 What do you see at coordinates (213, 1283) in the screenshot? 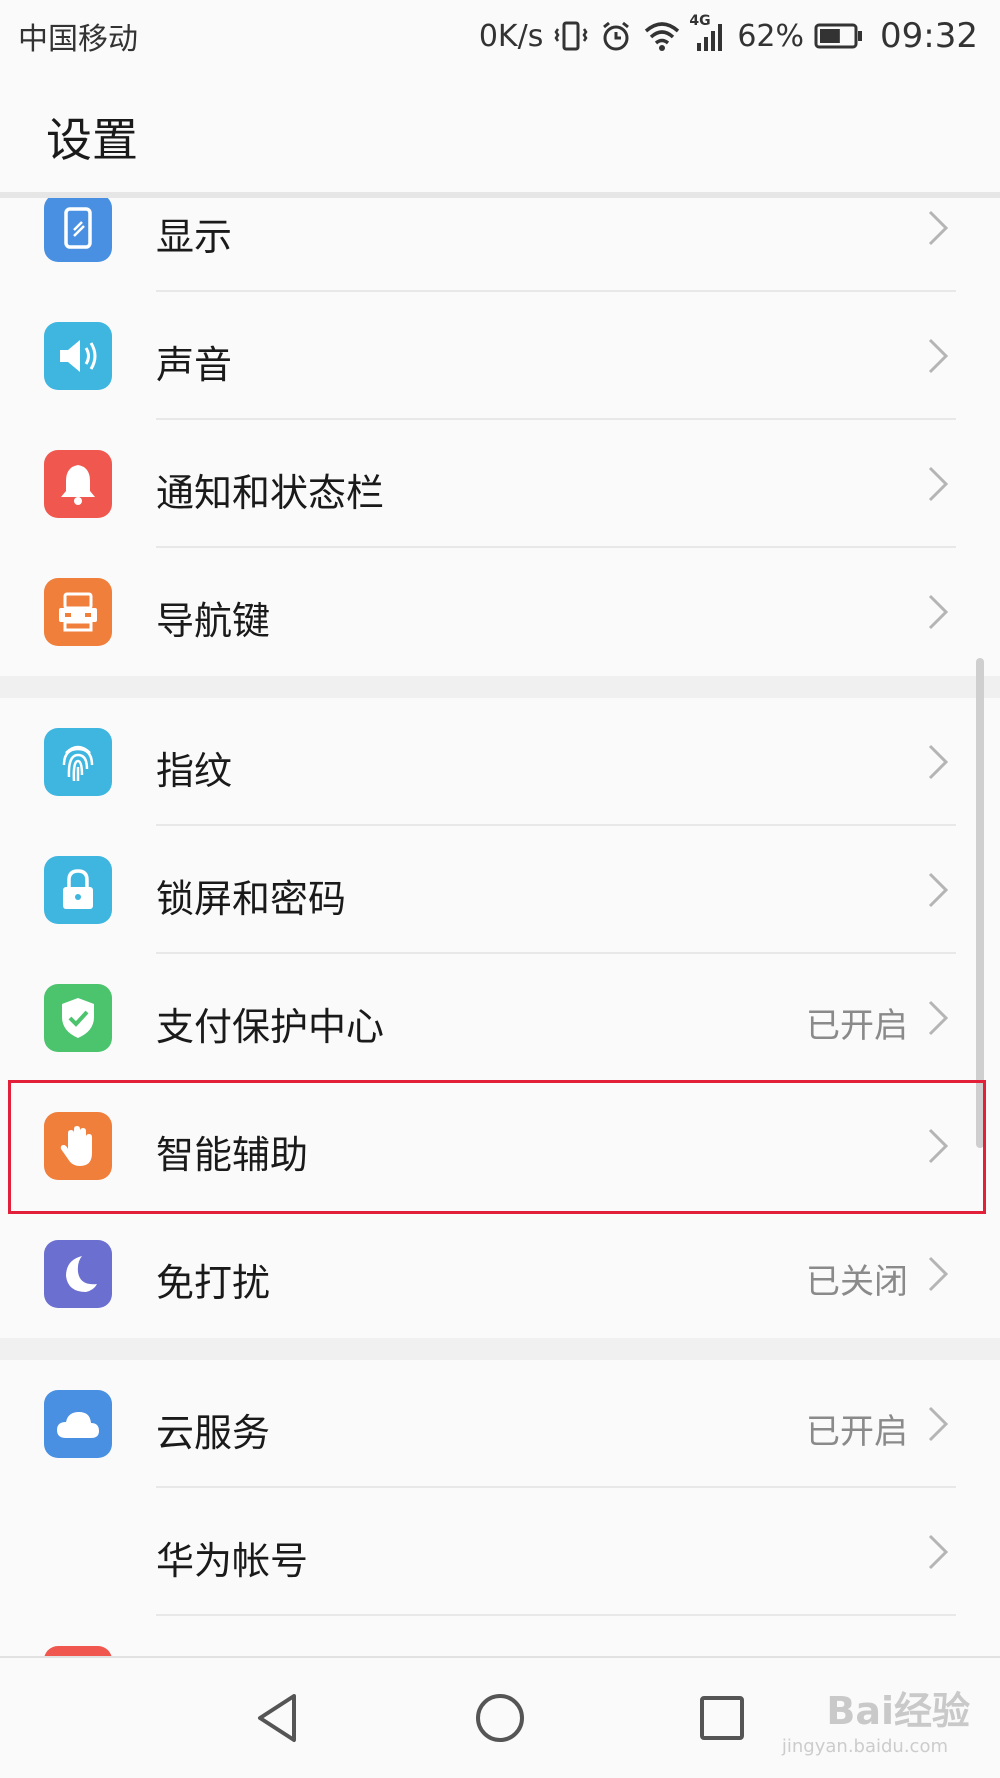
I see `settings-item-label: 免打扰` at bounding box center [213, 1283].